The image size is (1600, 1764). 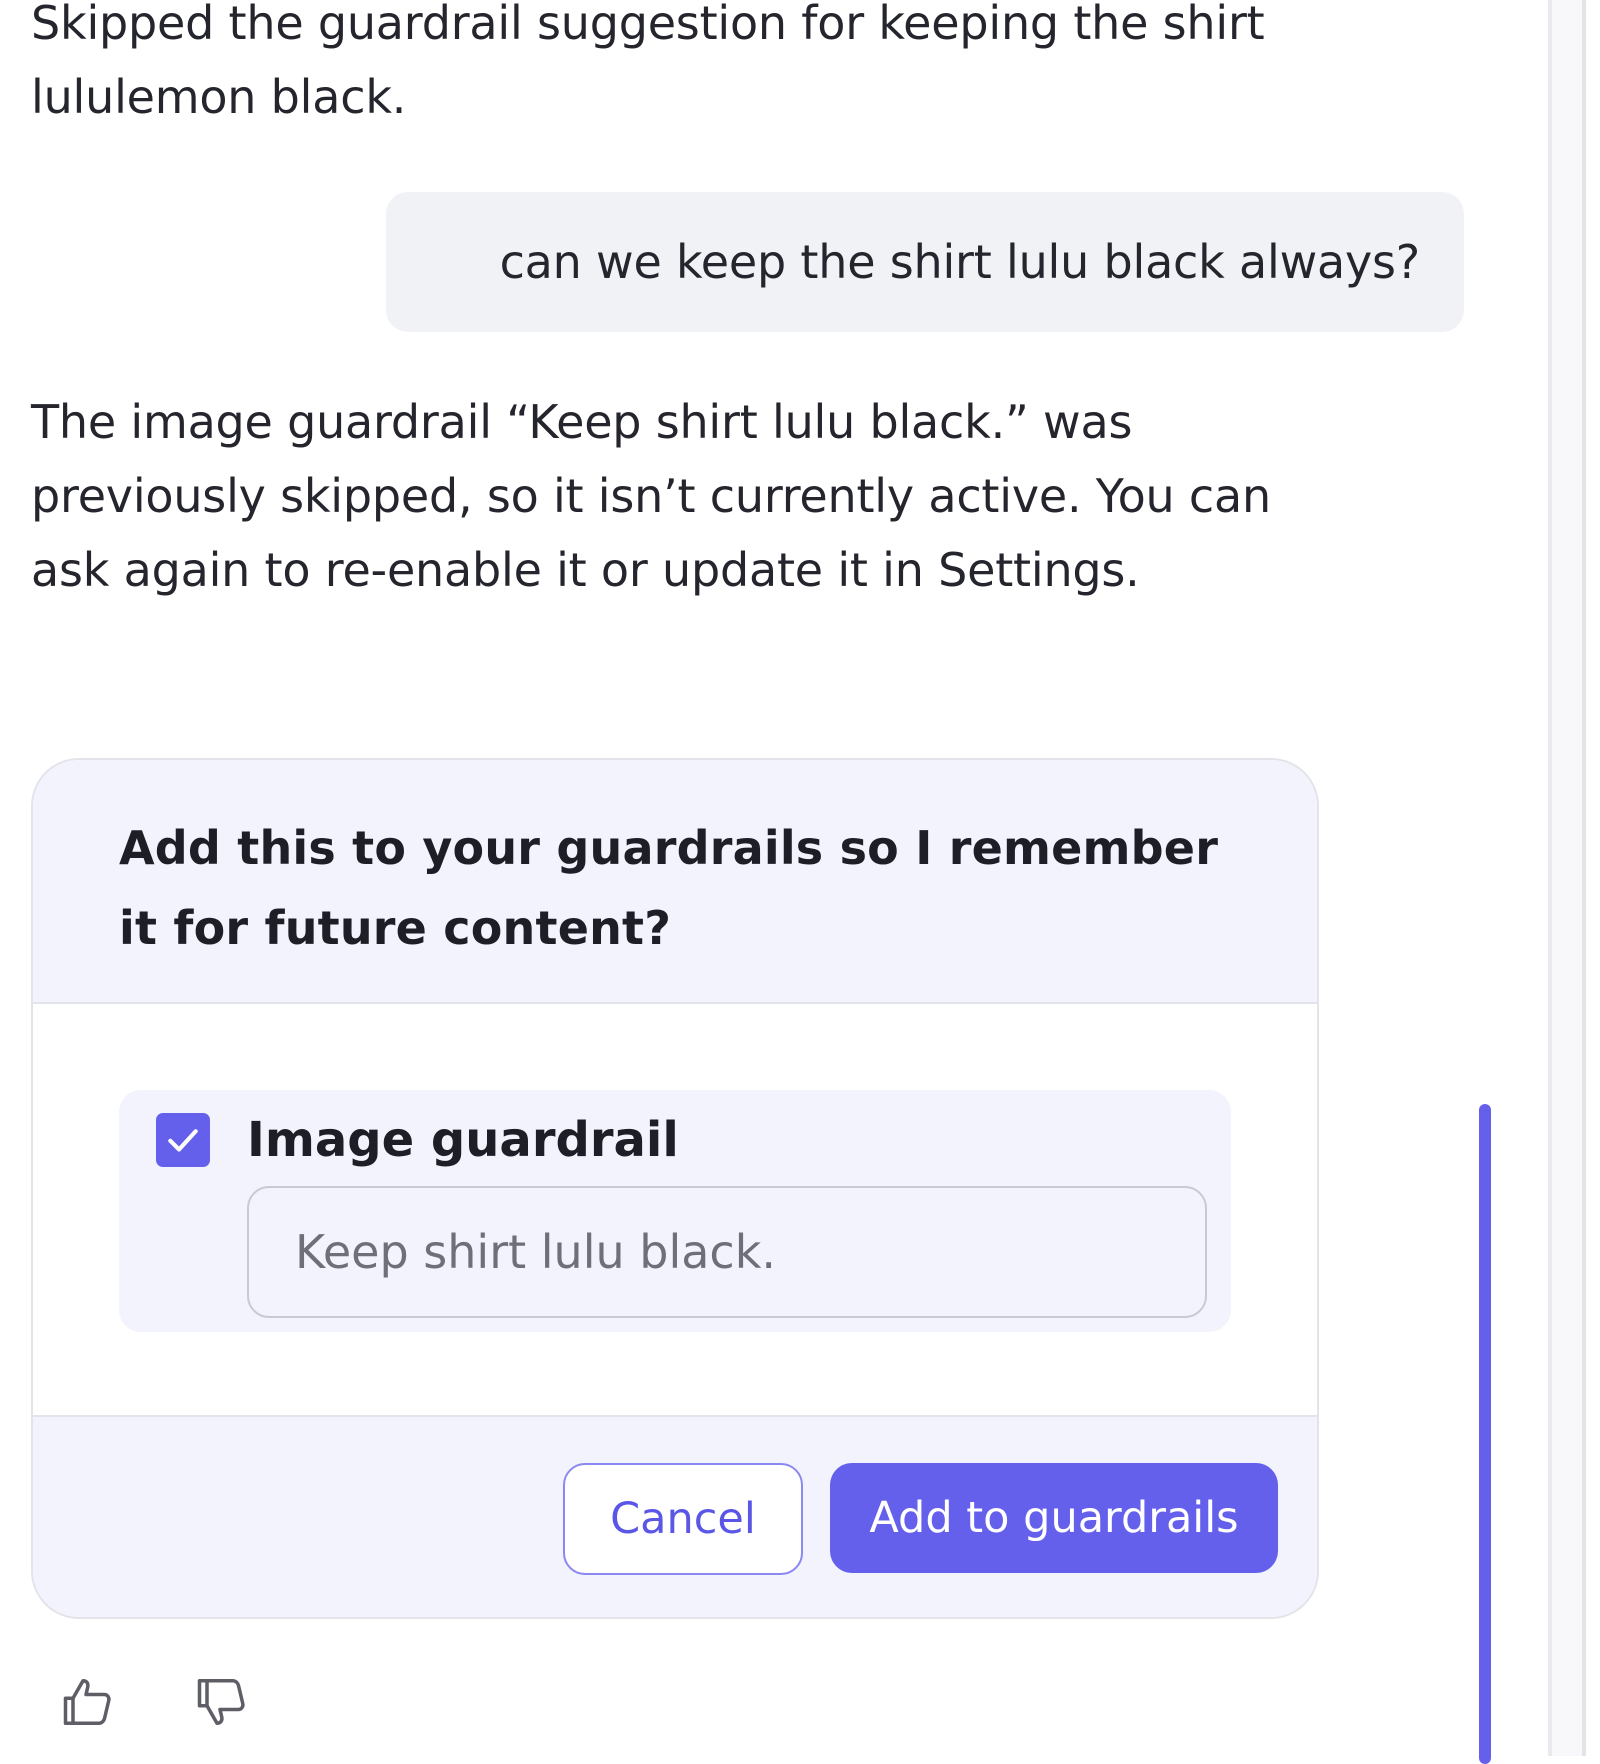 I want to click on card-footer: Cancel Add to guardrails, so click(x=675, y=1516).